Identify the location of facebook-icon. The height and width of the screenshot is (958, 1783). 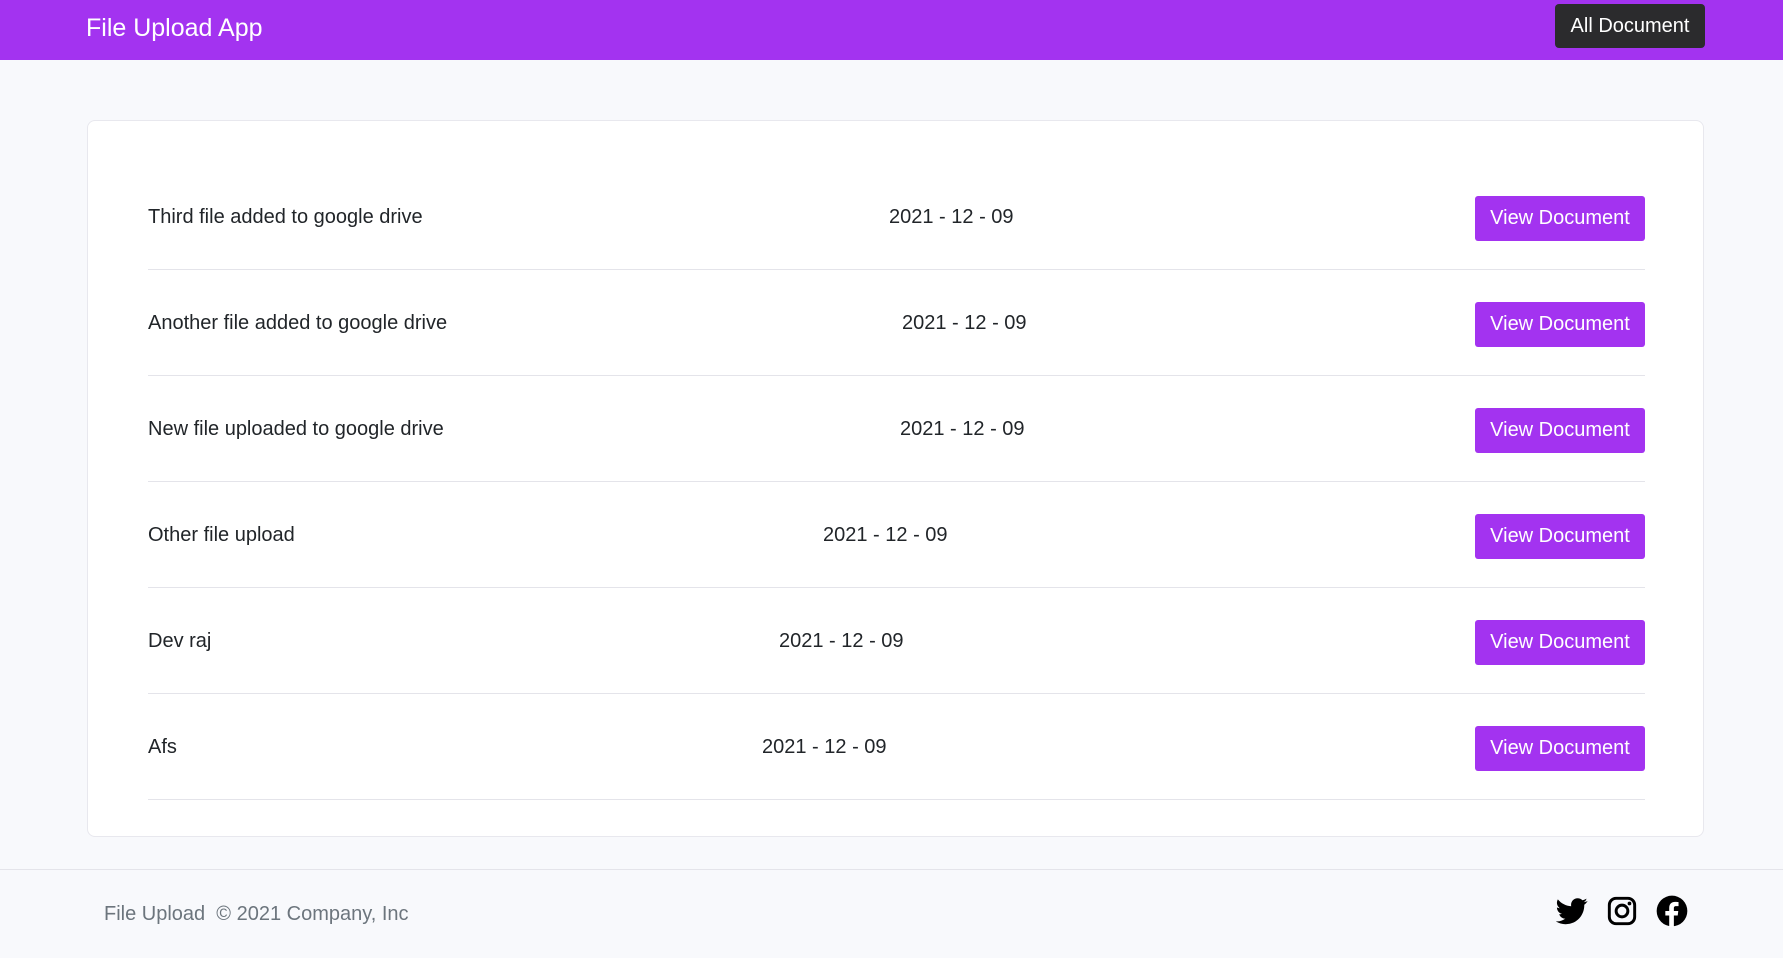
(1672, 911).